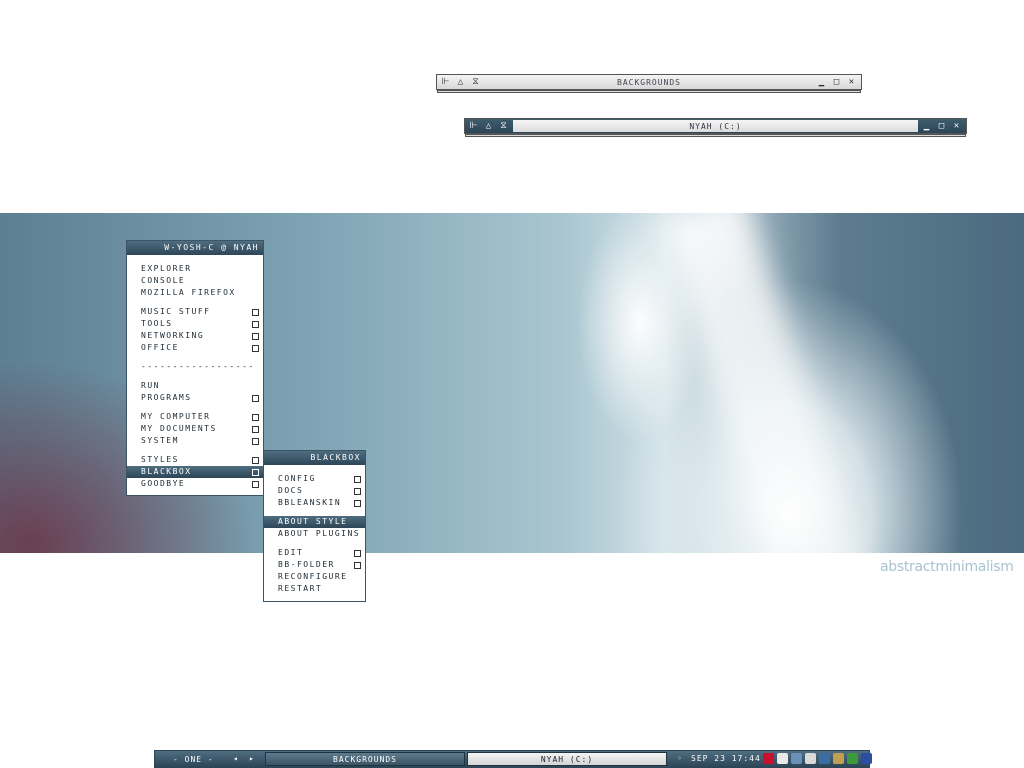 The height and width of the screenshot is (768, 1024). I want to click on menu-item-label: TOOLS, so click(157, 323).